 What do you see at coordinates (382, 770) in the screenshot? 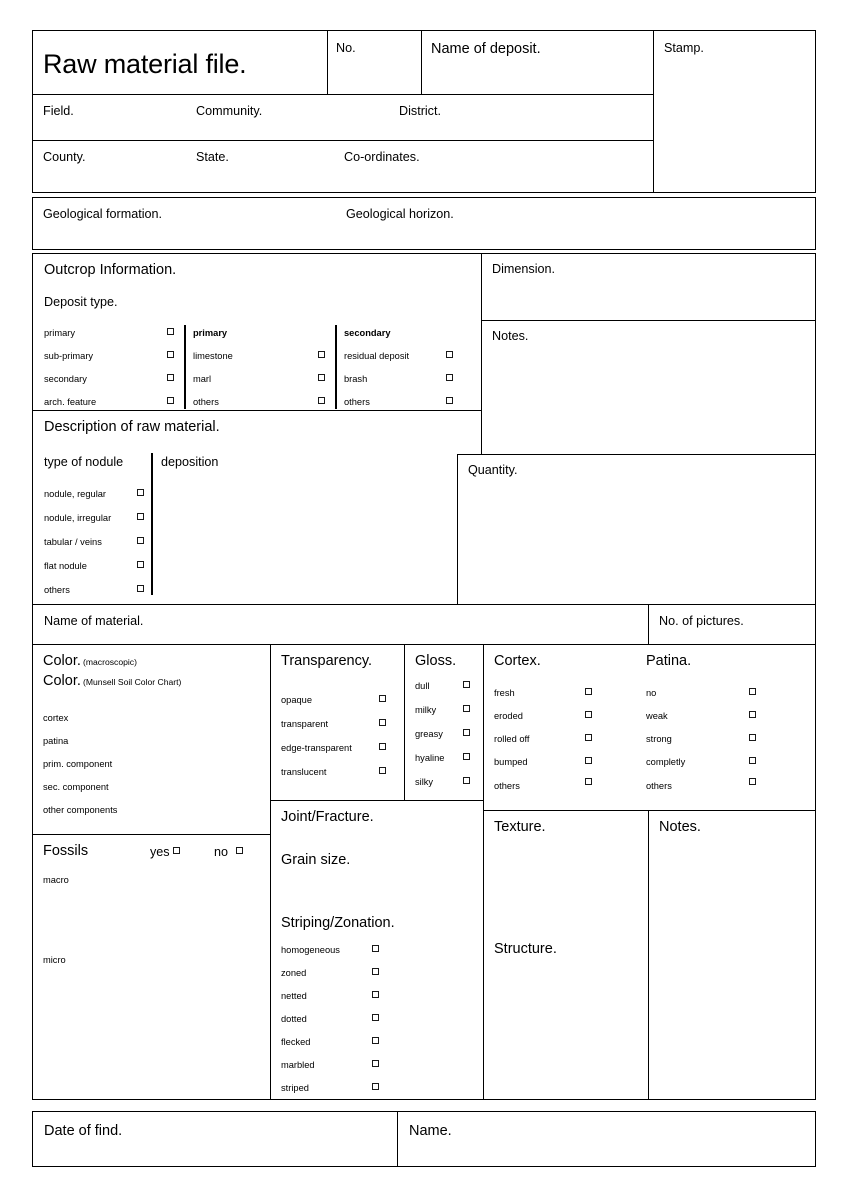
I see `transparency-item-3-checkbox` at bounding box center [382, 770].